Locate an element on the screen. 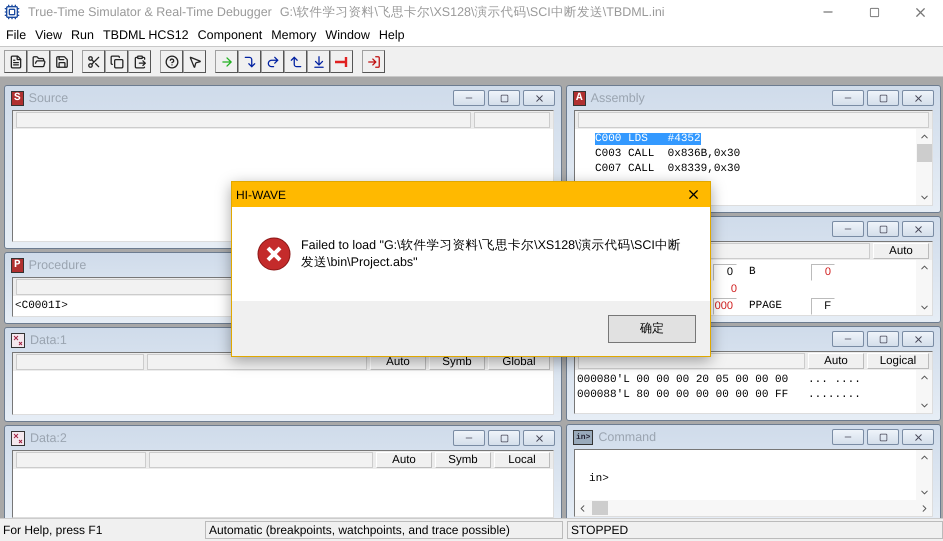 The width and height of the screenshot is (943, 541). page-icon is located at coordinates (15, 61).